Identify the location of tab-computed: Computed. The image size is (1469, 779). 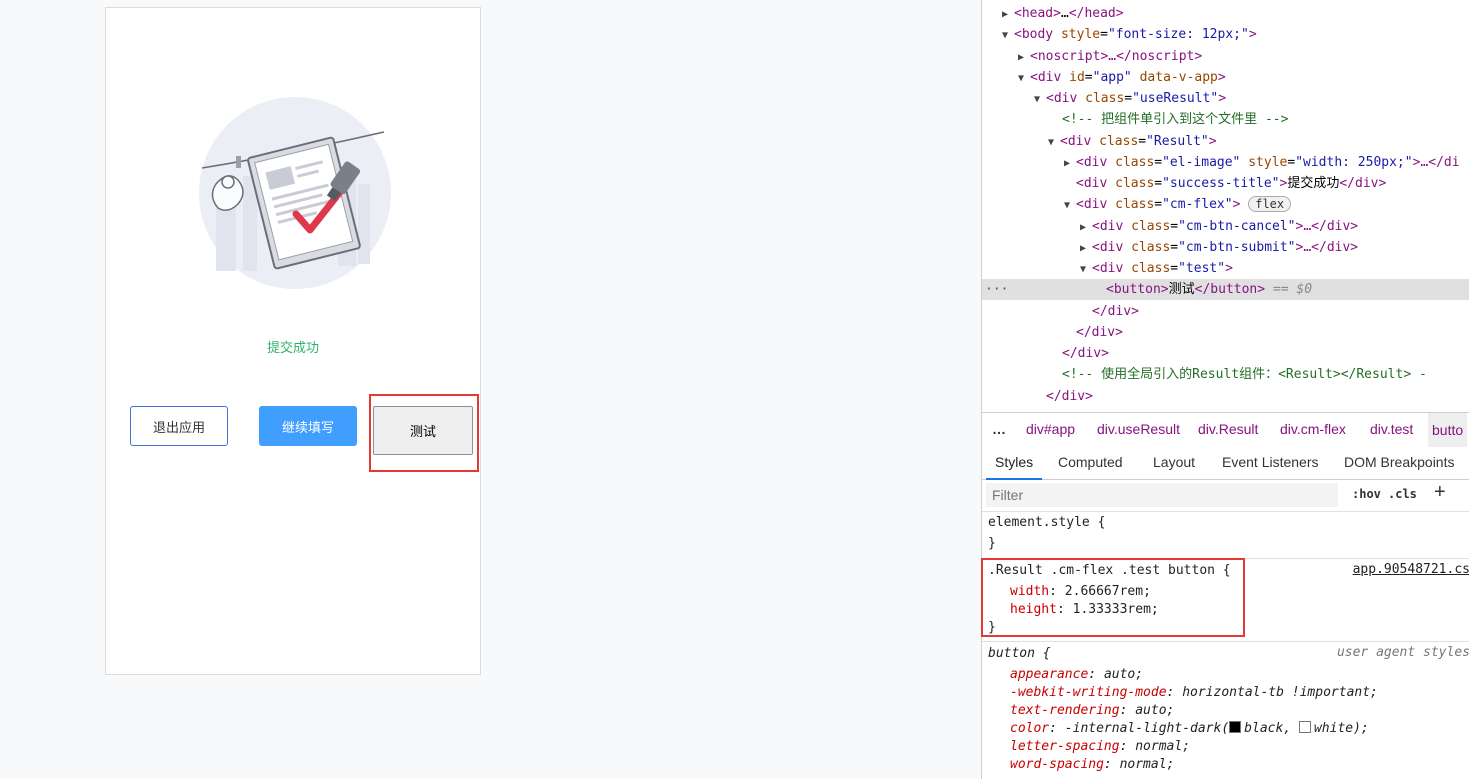
(1090, 462).